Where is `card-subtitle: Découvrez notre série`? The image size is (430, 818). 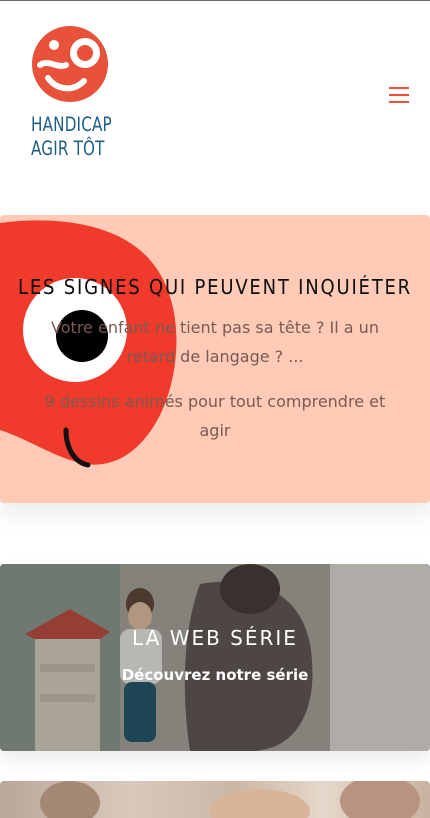 card-subtitle: Découvrez notre série is located at coordinates (215, 675).